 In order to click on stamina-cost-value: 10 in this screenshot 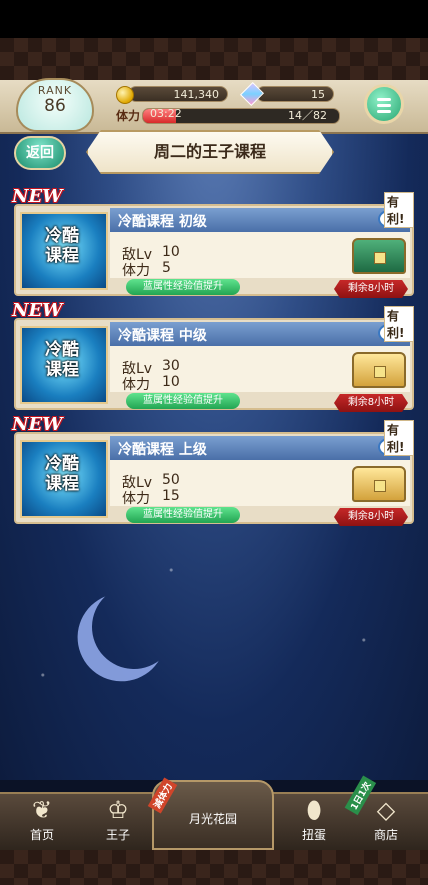, I will do `click(171, 382)`.